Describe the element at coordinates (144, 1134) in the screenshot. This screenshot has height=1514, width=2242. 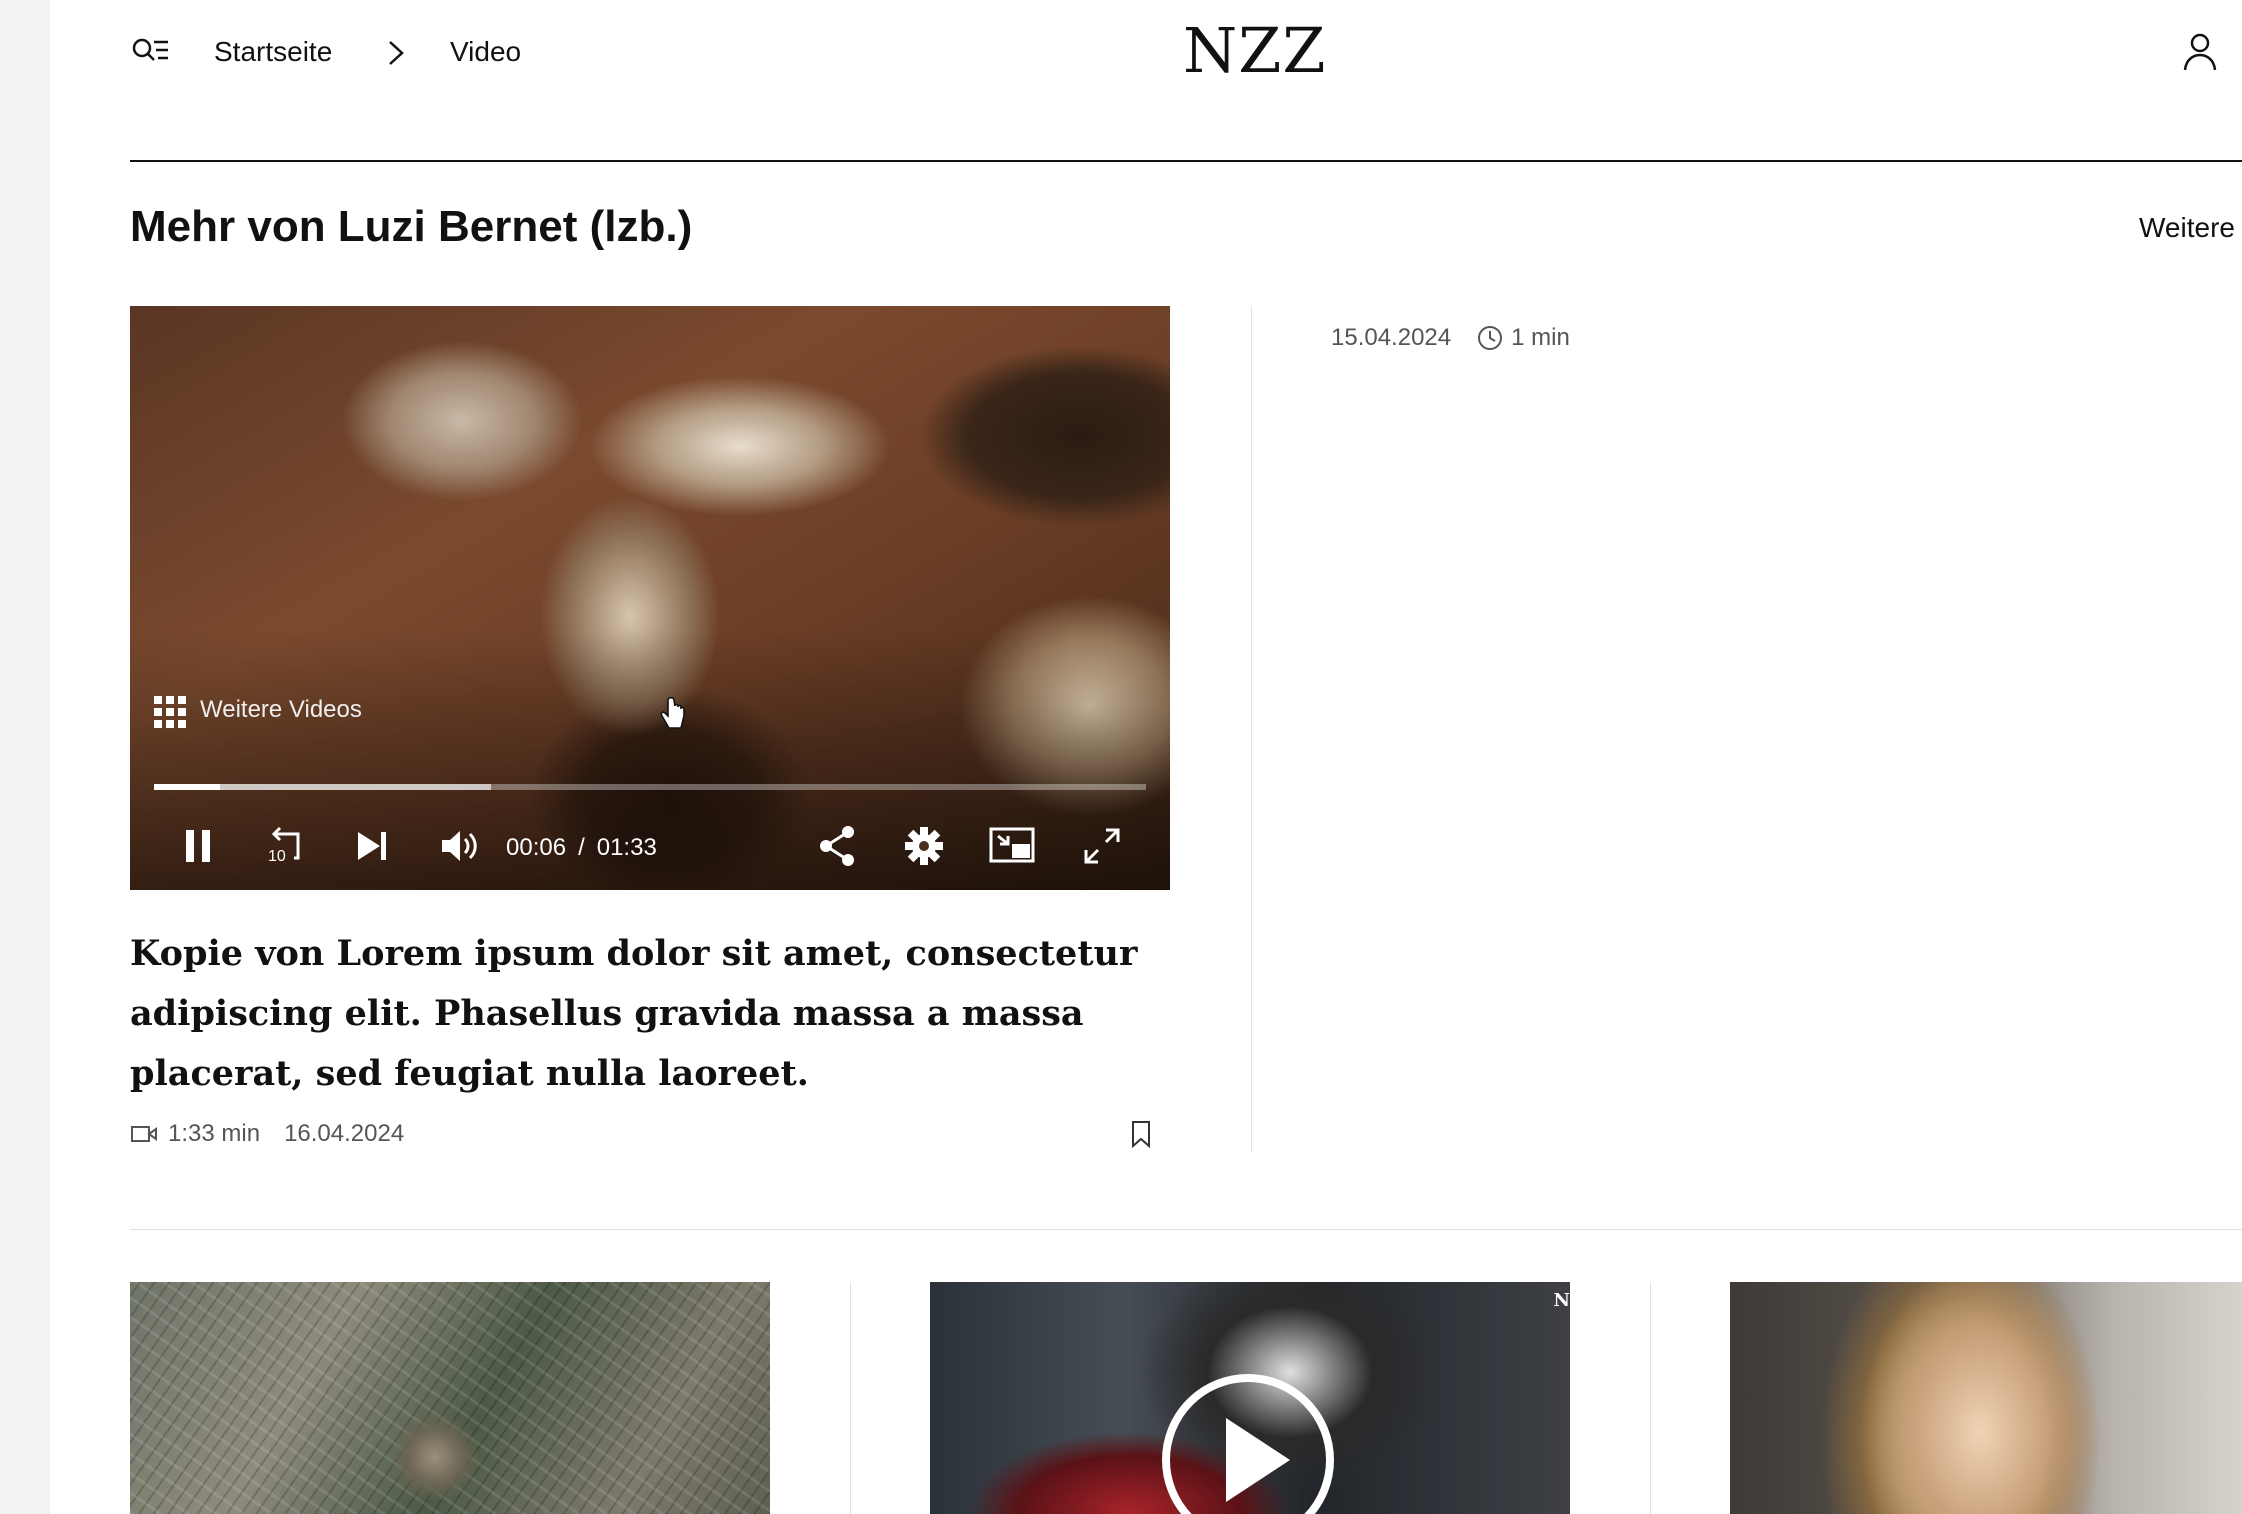
I see `video-camera-icon` at that location.